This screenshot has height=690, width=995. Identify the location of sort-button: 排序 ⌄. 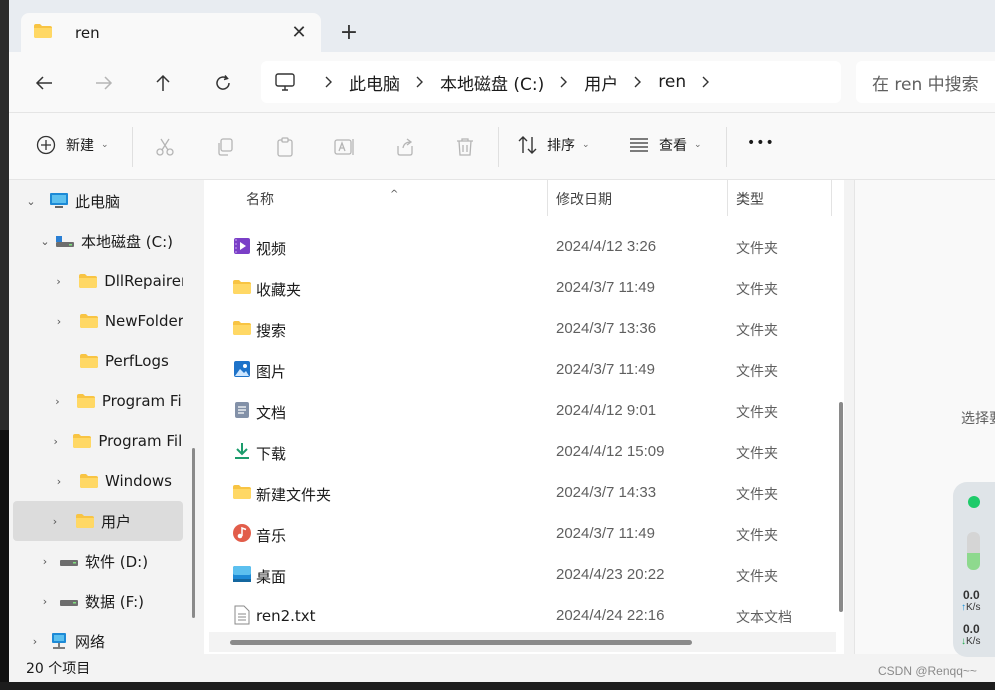
(553, 145).